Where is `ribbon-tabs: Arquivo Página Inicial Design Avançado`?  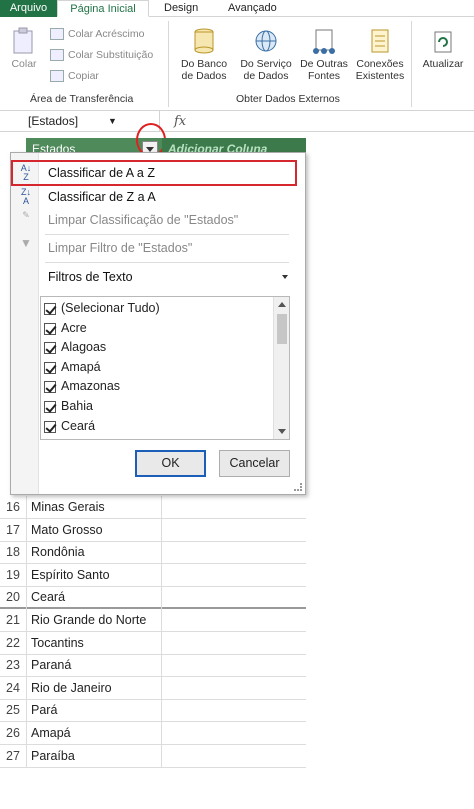
ribbon-tabs: Arquivo Página Inicial Design Avançado is located at coordinates (237, 8).